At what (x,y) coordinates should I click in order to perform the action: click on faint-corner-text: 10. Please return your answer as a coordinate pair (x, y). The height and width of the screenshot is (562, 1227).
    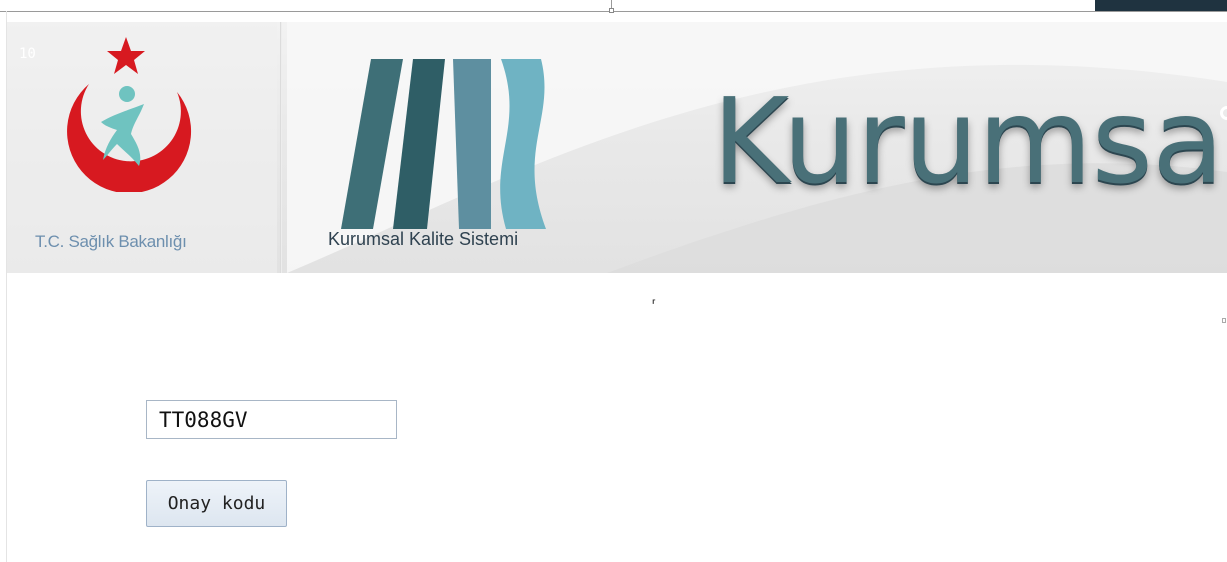
    Looking at the image, I should click on (27, 54).